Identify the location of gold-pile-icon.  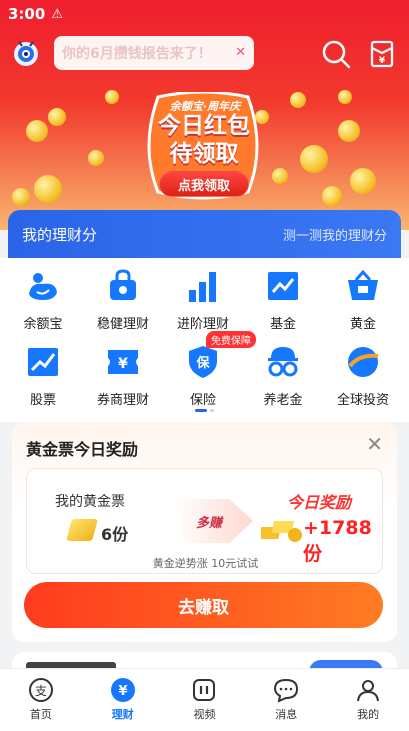
(281, 531).